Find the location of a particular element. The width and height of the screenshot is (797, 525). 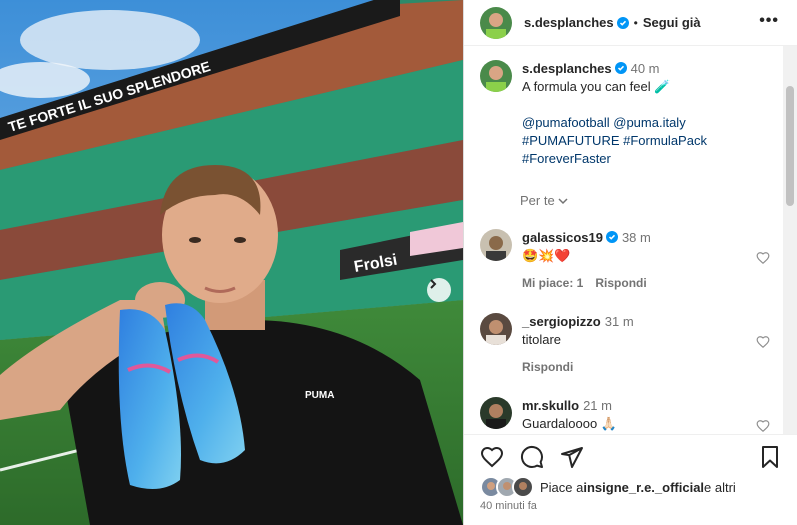

comment-username: _sergiopizzo is located at coordinates (561, 321).